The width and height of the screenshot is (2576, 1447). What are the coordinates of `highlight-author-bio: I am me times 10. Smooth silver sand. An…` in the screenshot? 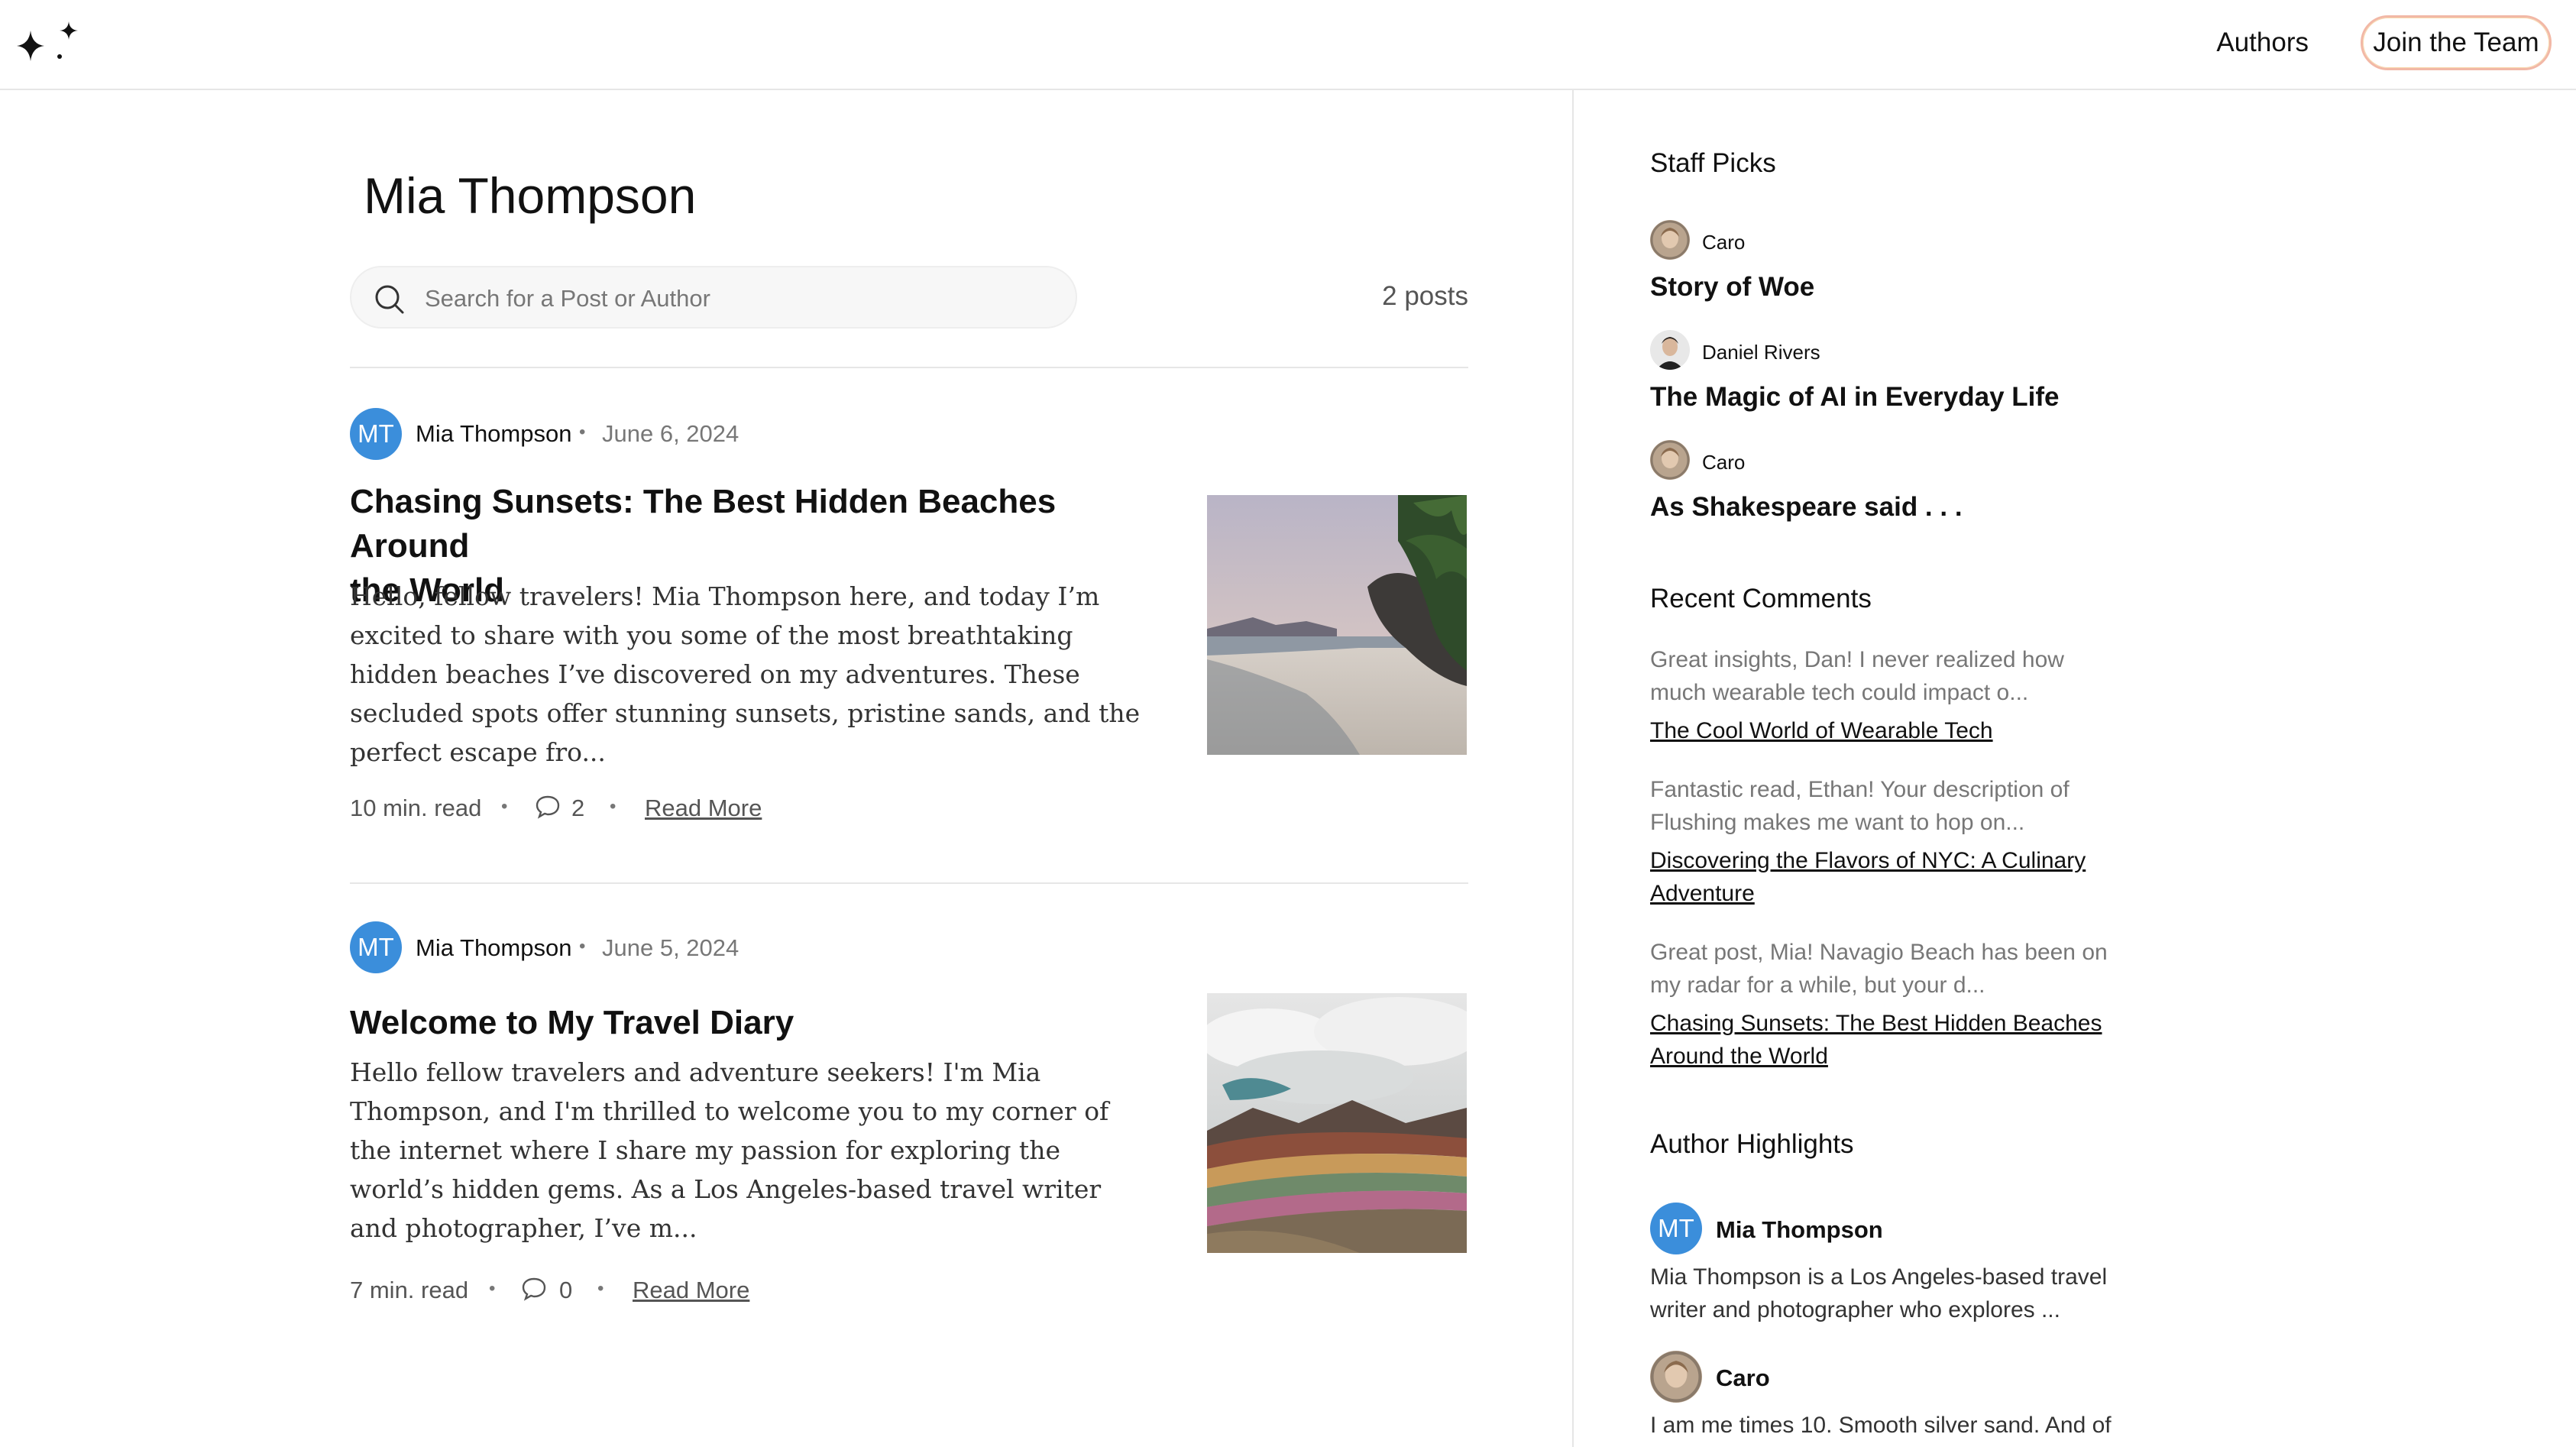 It's located at (1881, 1425).